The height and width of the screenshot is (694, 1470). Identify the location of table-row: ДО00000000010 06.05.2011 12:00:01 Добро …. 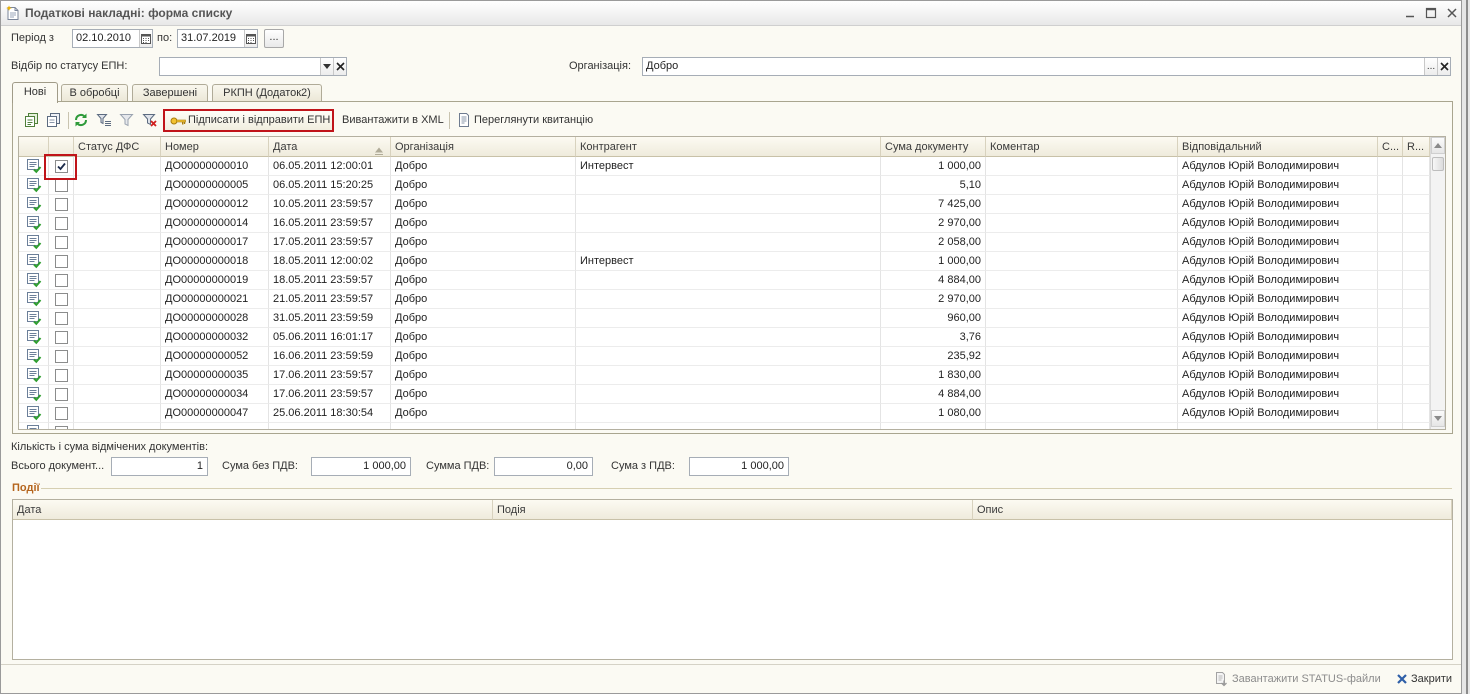
(724, 166).